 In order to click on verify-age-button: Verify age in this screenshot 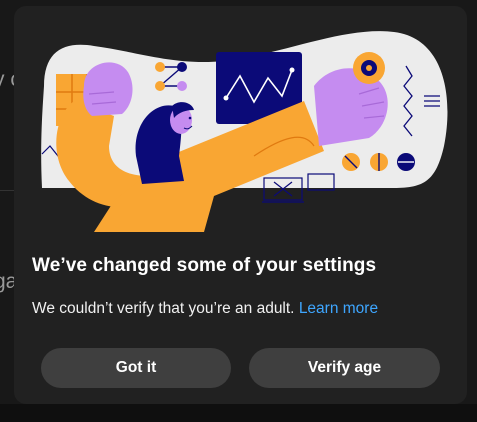, I will do `click(344, 368)`.